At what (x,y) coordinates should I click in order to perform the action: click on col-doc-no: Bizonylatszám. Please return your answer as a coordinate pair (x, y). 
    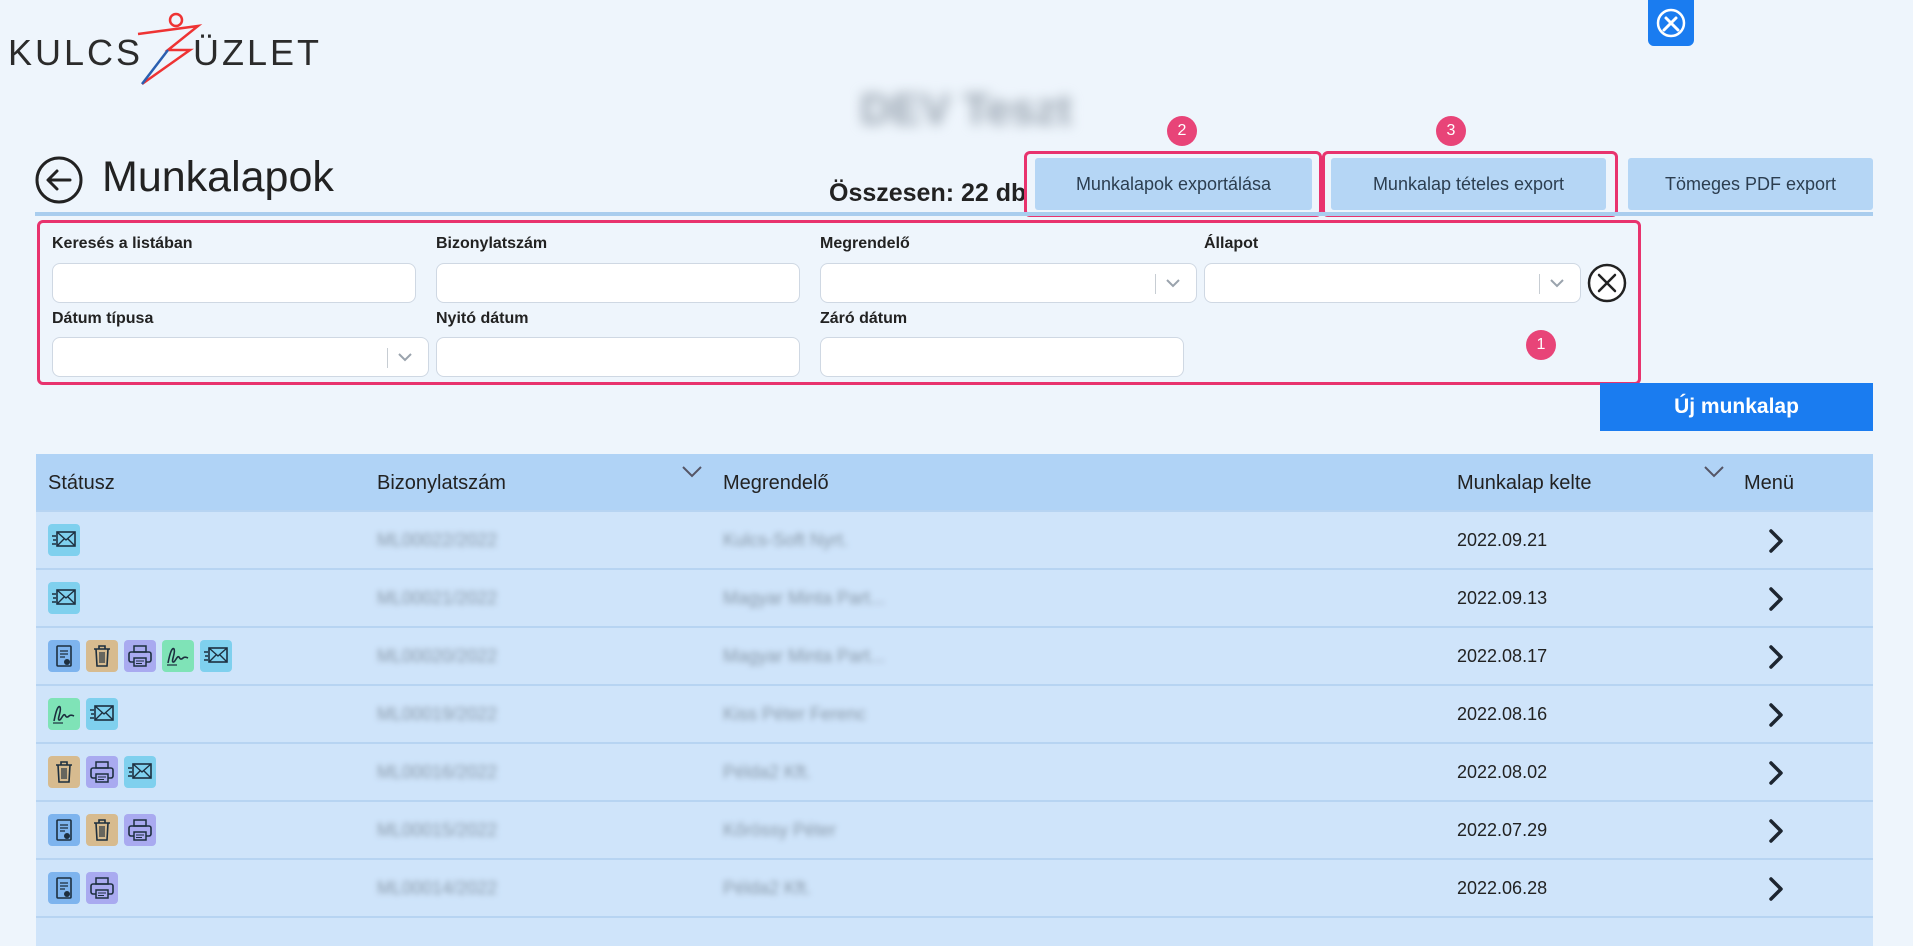
    Looking at the image, I should click on (441, 483).